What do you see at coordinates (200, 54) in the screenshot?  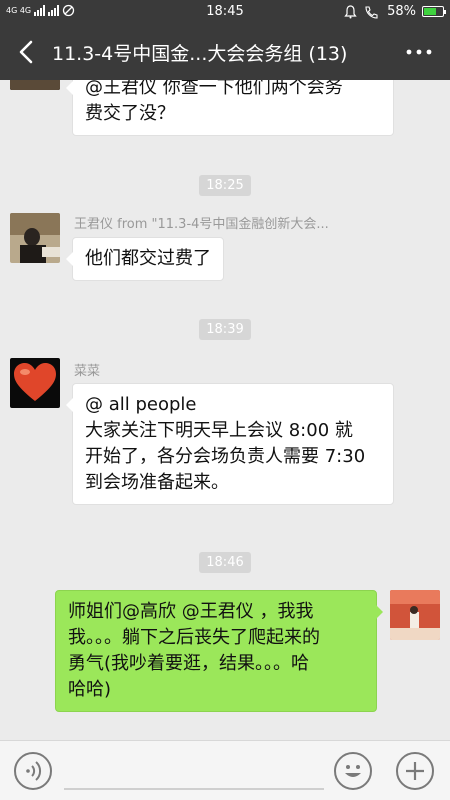 I see `chat-title: 11.3-4号中国金...大会会务组 (13)` at bounding box center [200, 54].